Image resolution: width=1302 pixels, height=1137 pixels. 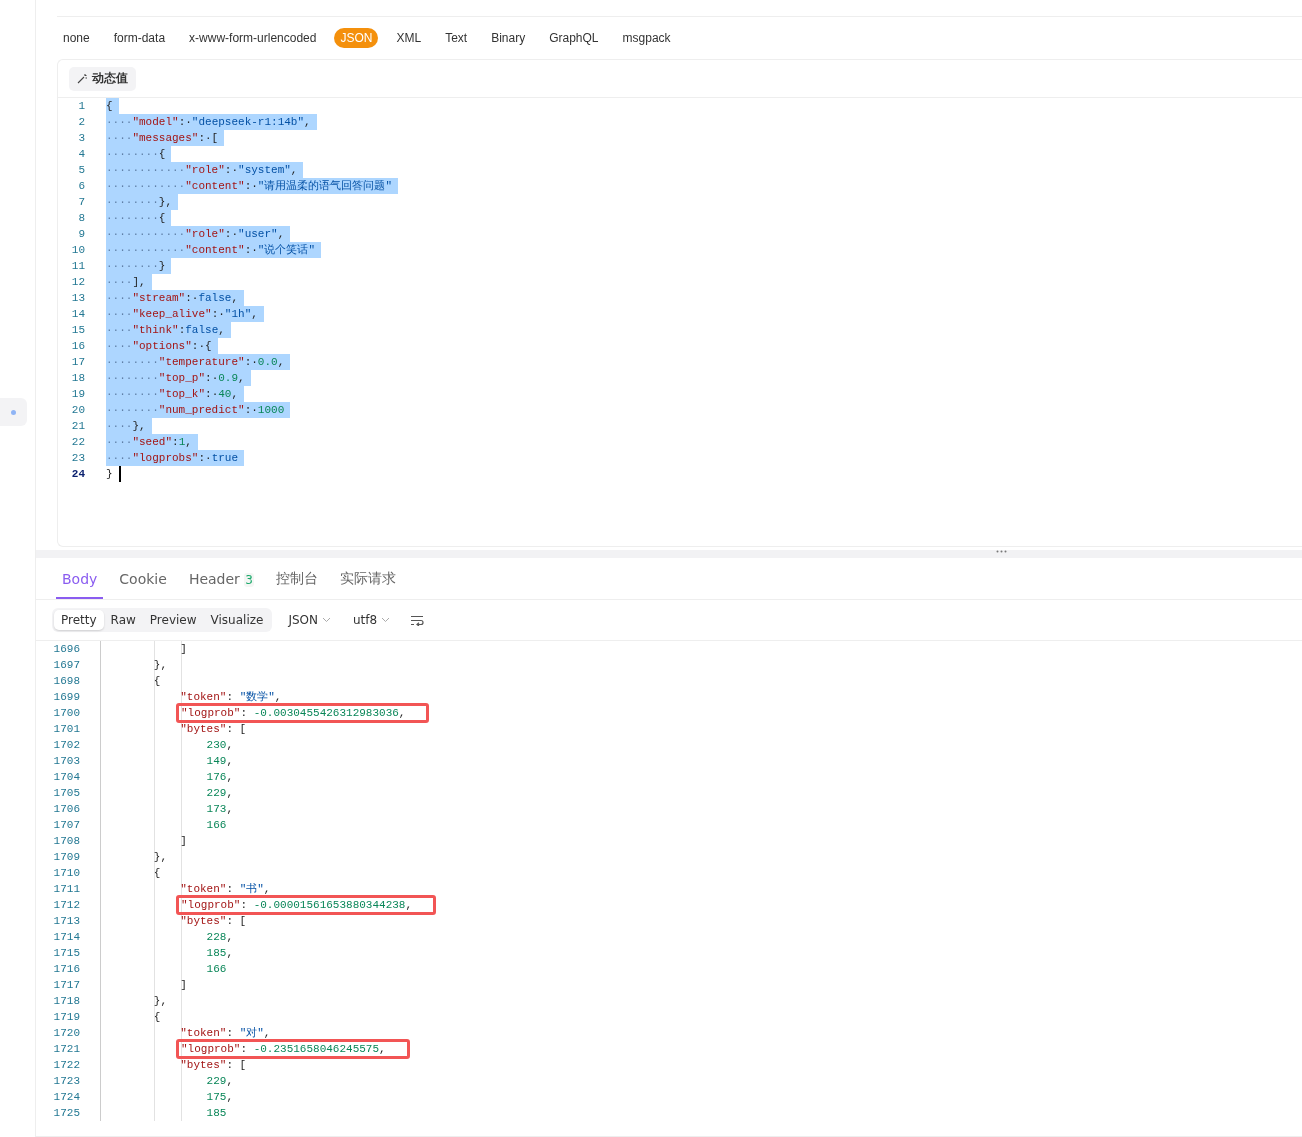 I want to click on line-number: 21, so click(x=77, y=426).